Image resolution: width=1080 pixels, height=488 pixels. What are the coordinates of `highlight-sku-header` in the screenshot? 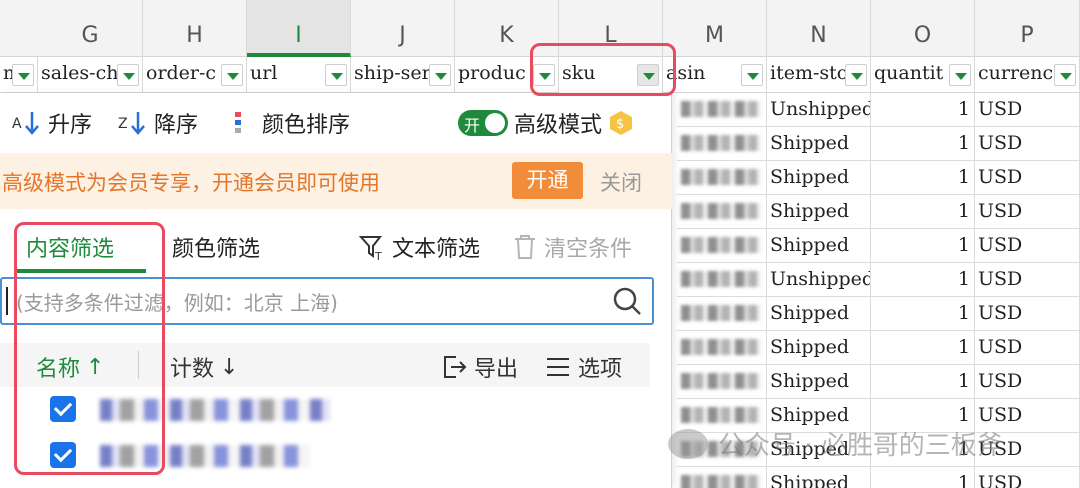 It's located at (603, 69).